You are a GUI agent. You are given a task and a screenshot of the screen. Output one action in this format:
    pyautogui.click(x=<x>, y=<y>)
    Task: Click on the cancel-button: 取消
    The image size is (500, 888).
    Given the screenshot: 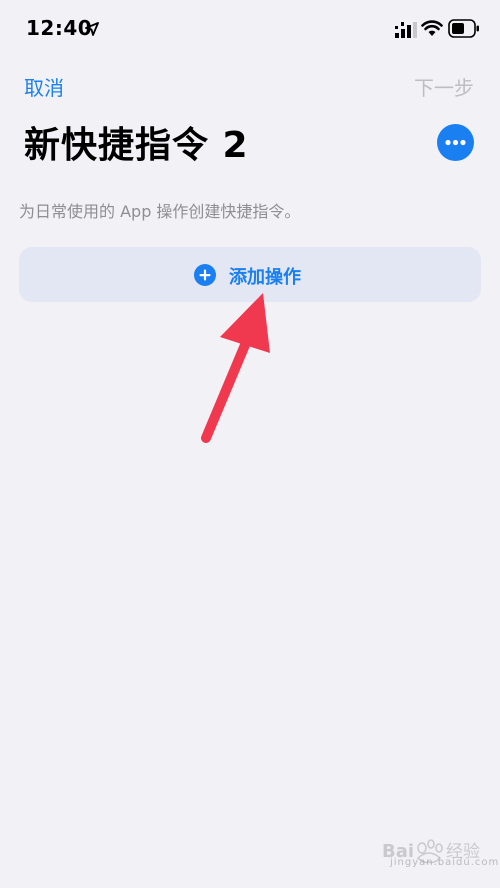 What is the action you would take?
    pyautogui.click(x=44, y=86)
    